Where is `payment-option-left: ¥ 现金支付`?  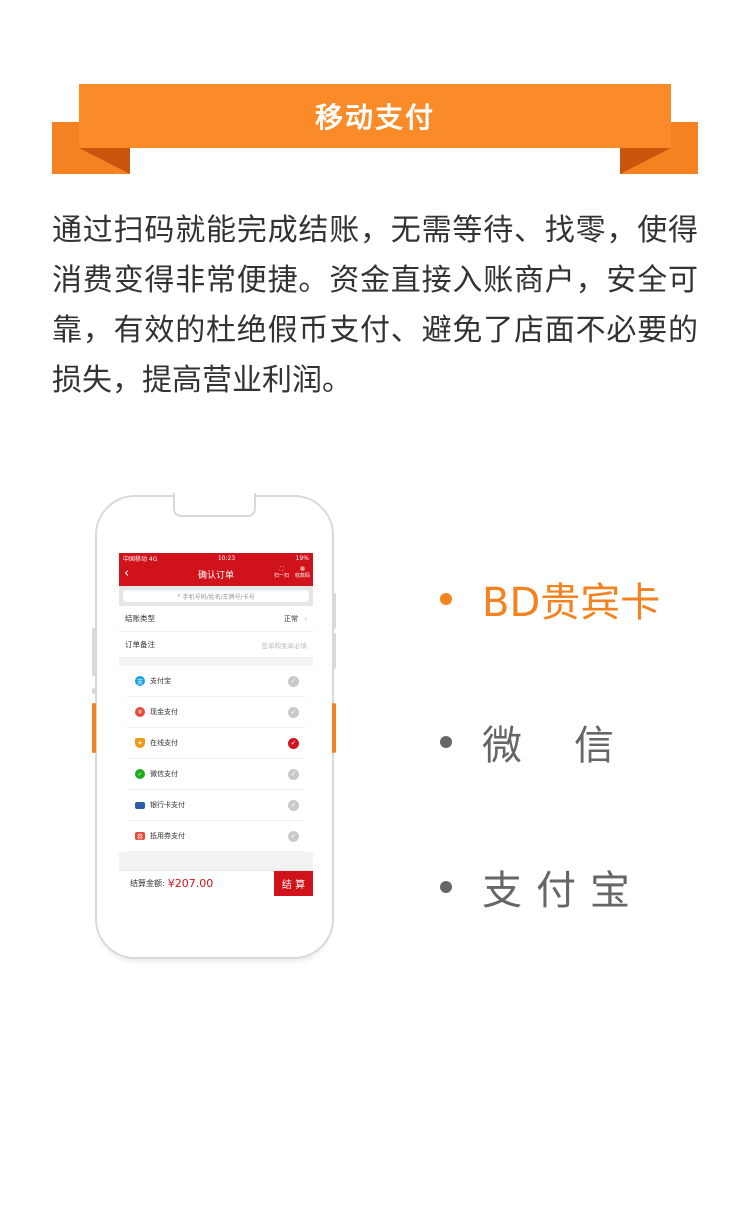 payment-option-left: ¥ 现金支付 is located at coordinates (152, 712).